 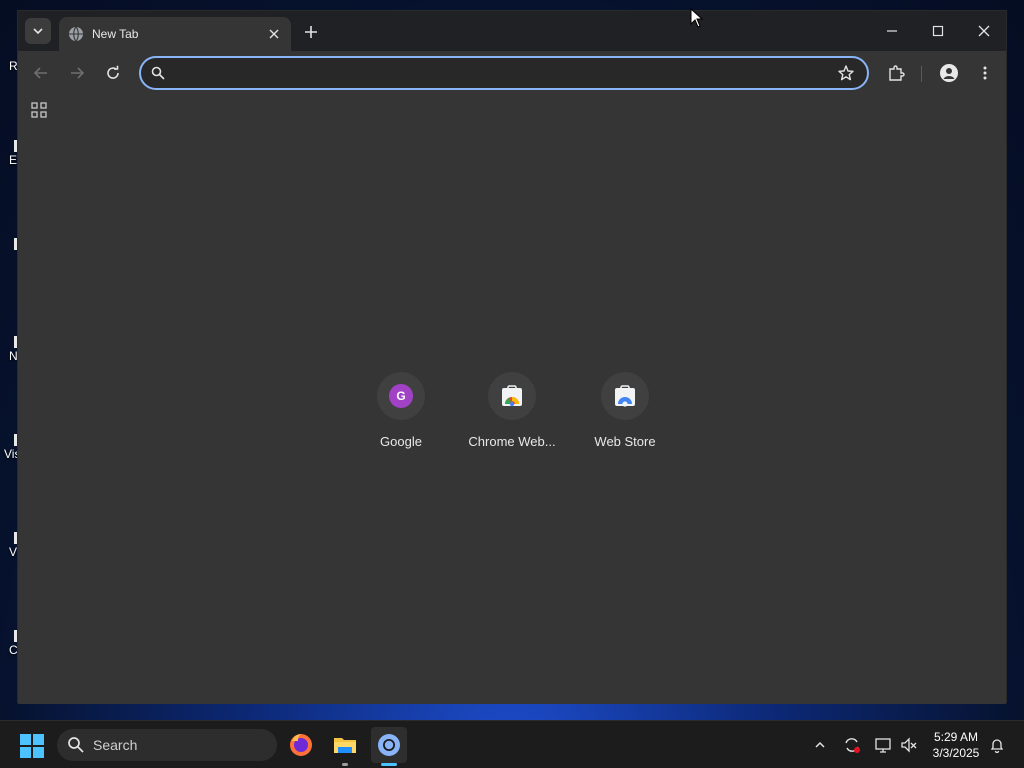 What do you see at coordinates (401, 441) in the screenshot?
I see `shortcut-label: Google` at bounding box center [401, 441].